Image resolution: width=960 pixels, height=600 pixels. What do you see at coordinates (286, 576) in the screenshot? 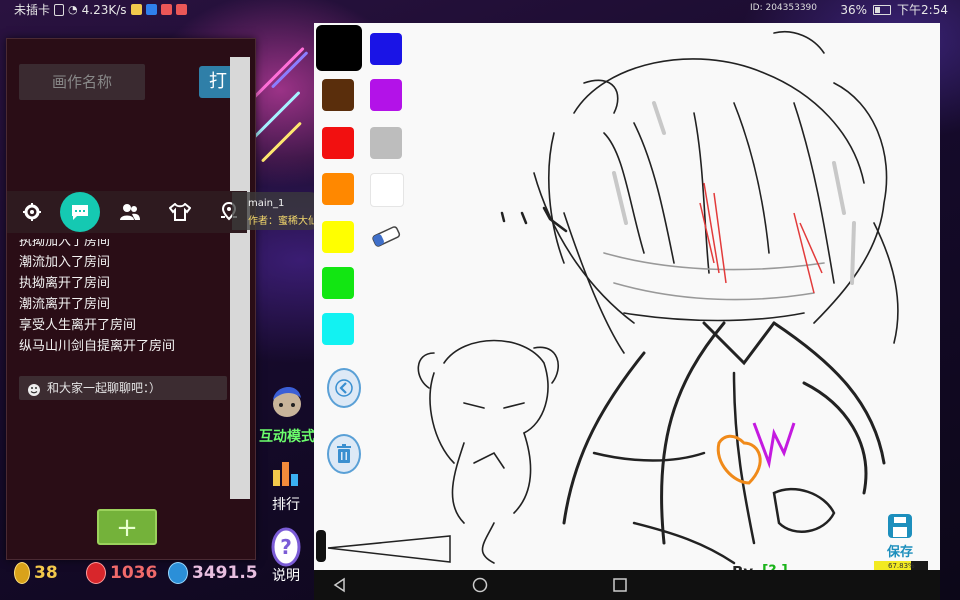
I see `help-label: 说明` at bounding box center [286, 576].